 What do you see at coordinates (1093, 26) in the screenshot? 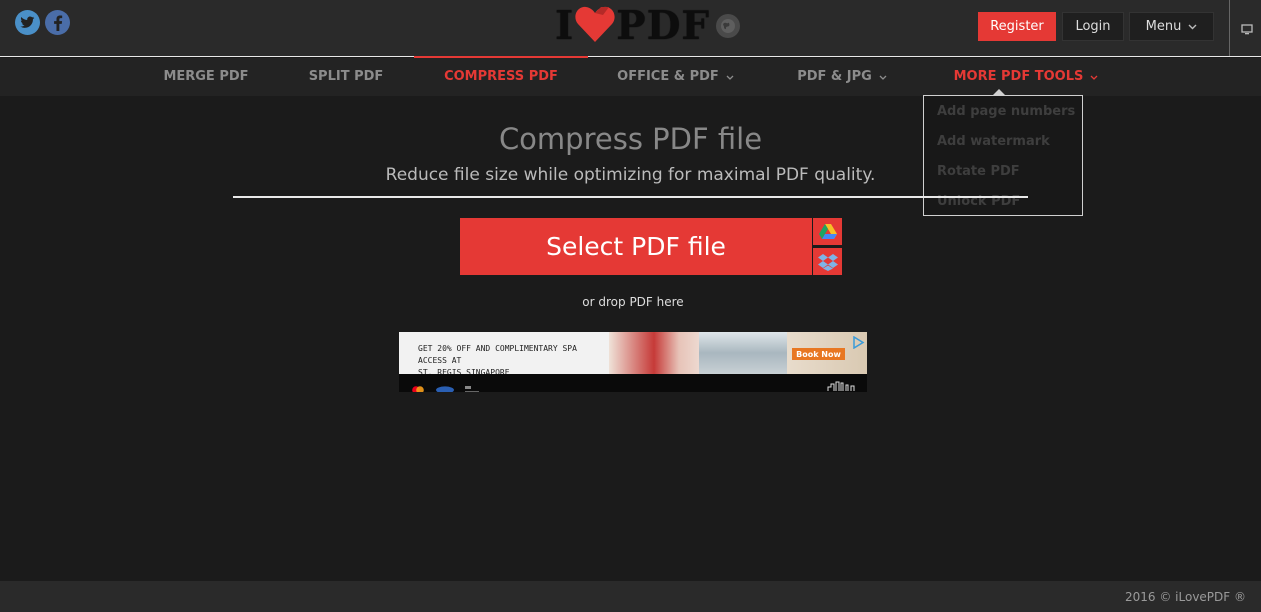
I see `login-button: Login` at bounding box center [1093, 26].